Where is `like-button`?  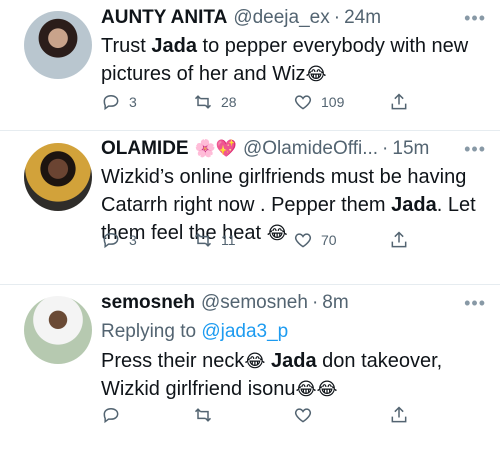 like-button is located at coordinates (303, 415).